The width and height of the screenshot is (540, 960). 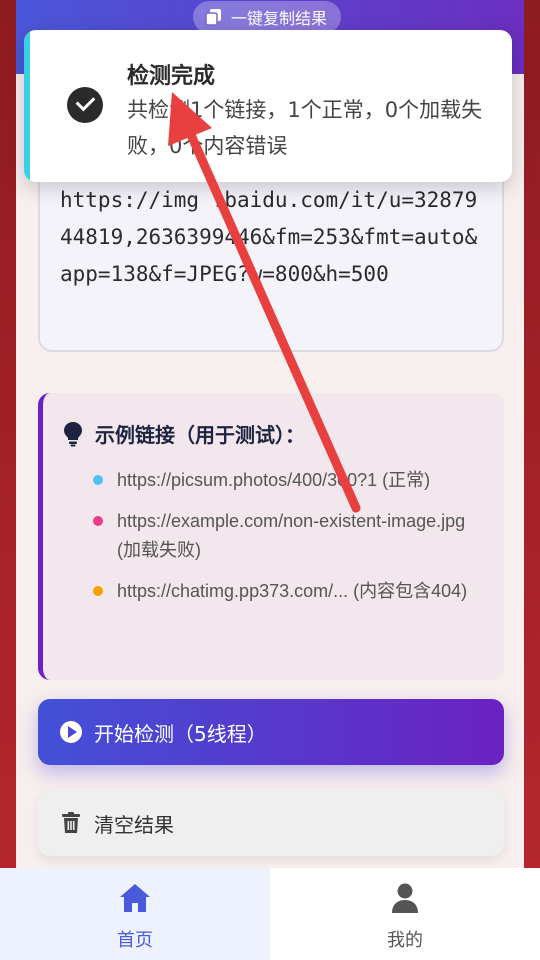 What do you see at coordinates (279, 18) in the screenshot?
I see `copy-results-label: 一键复制结果` at bounding box center [279, 18].